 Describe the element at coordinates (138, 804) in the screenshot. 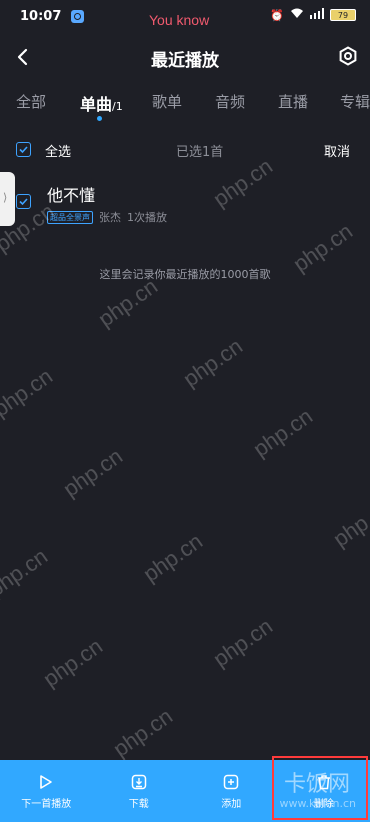

I see `download-label: 下载` at that location.